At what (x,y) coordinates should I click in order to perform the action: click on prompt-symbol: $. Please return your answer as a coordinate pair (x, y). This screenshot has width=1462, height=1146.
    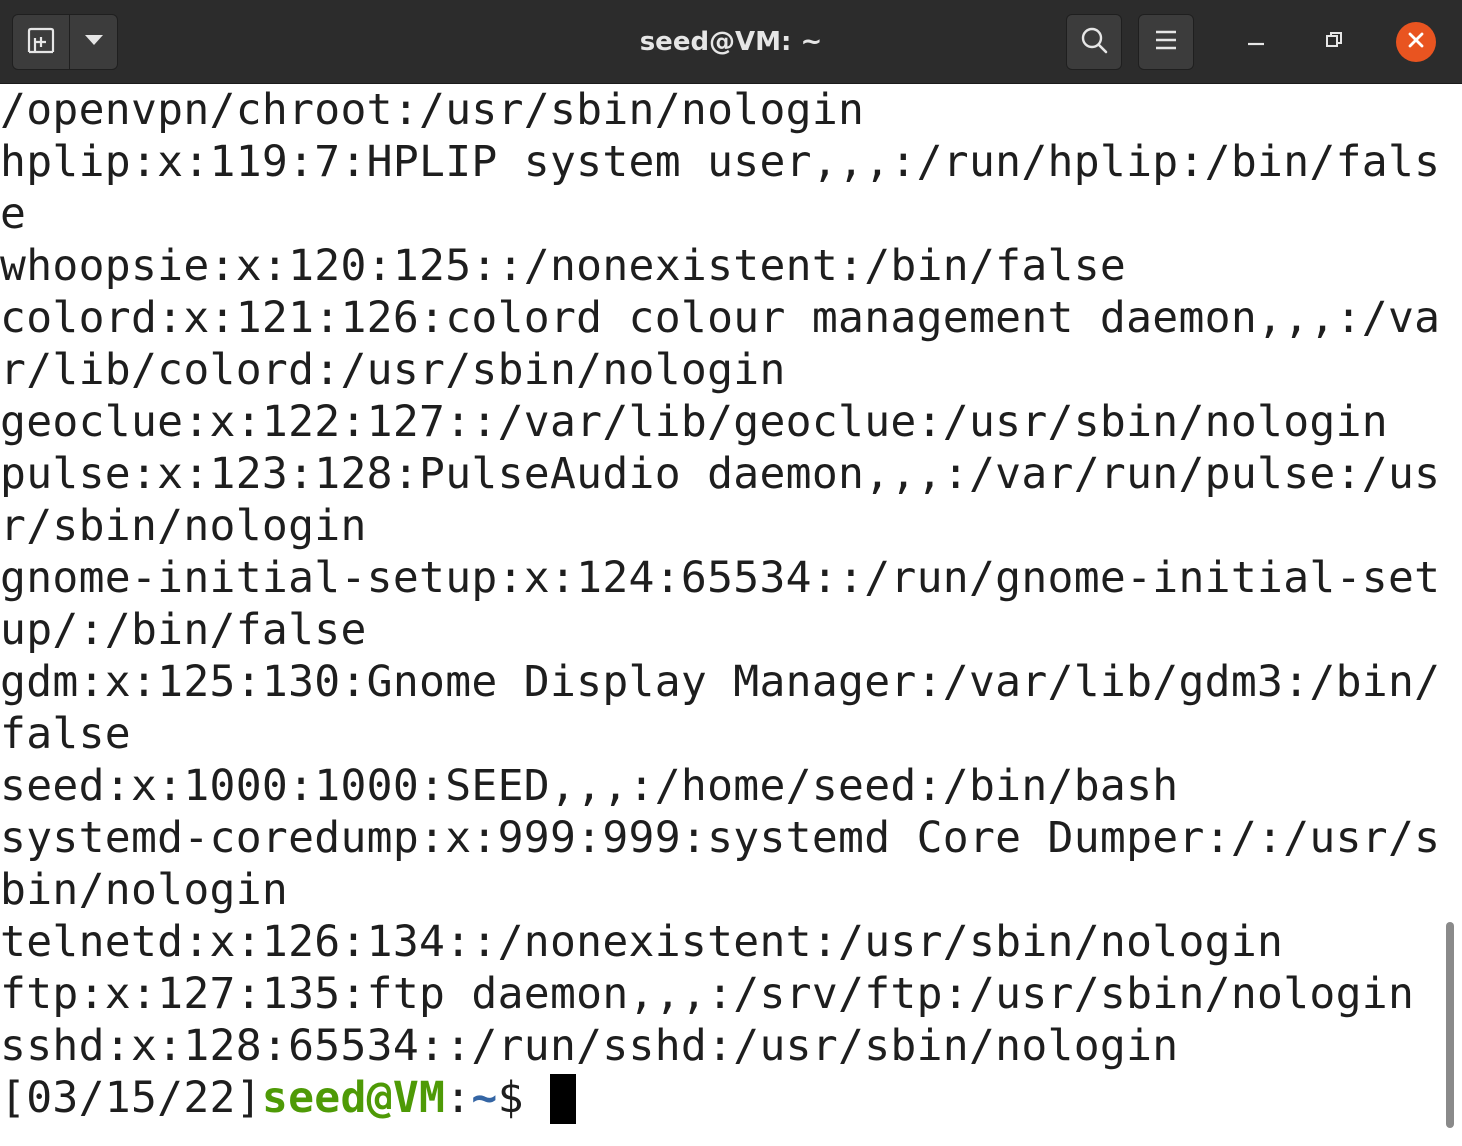
    Looking at the image, I should click on (524, 1098).